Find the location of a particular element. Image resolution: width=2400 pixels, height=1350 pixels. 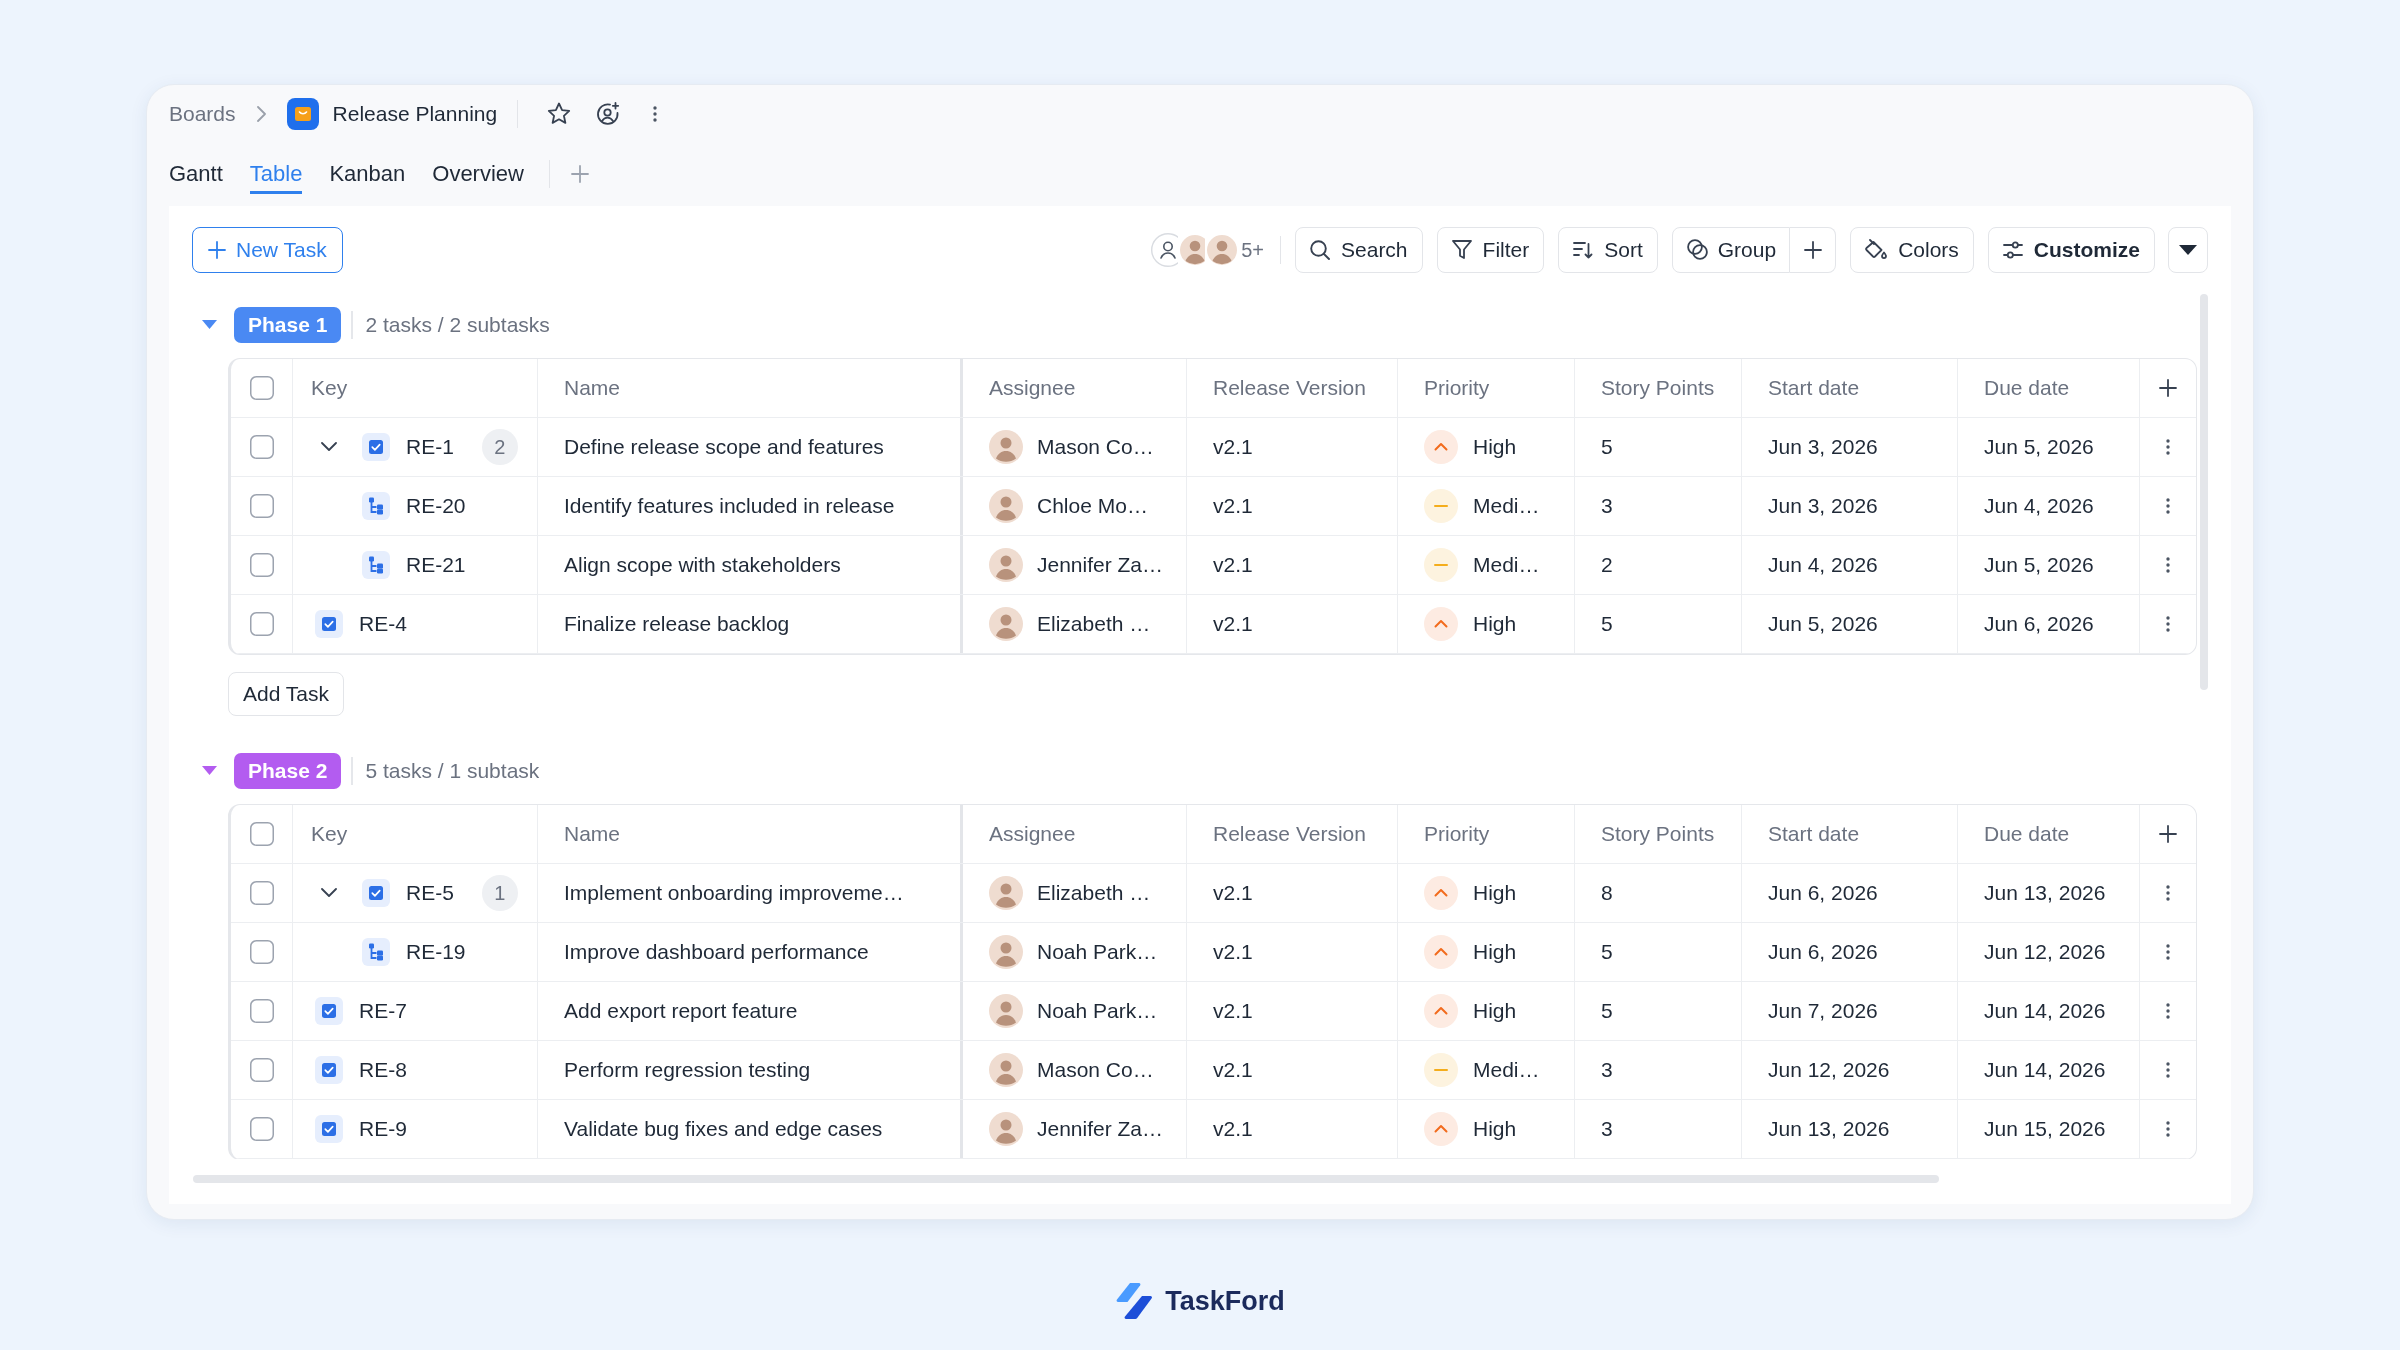

task-name: Finalize release backlog is located at coordinates (677, 624).